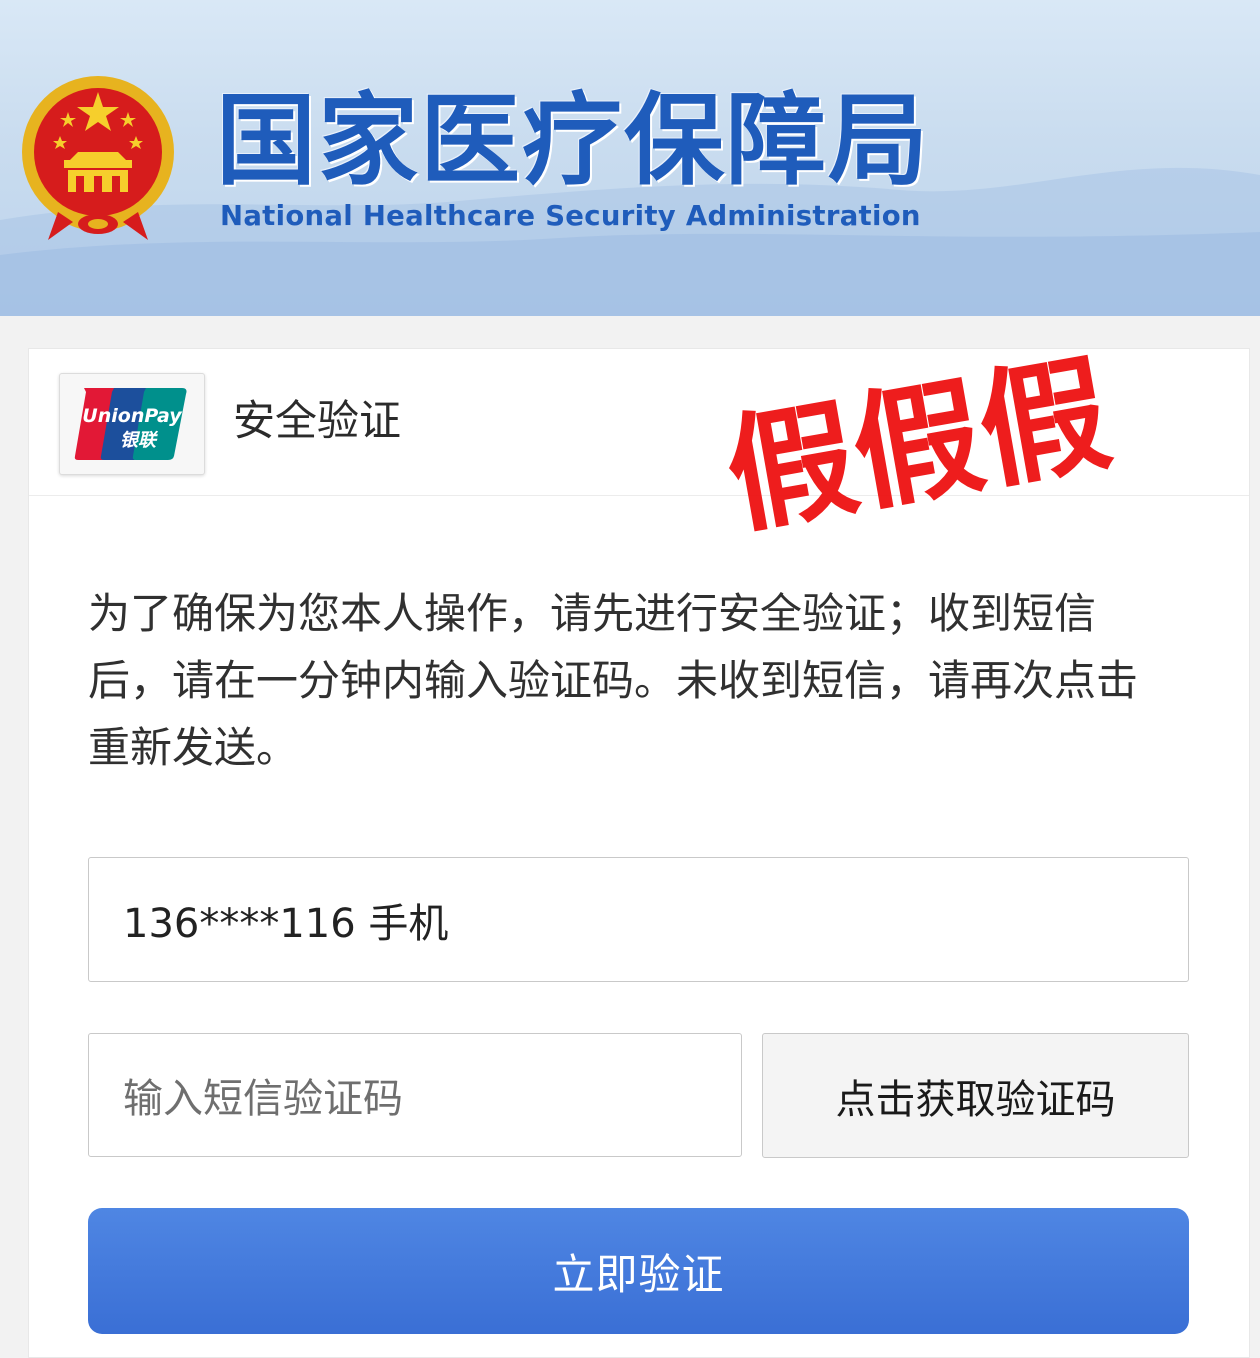  What do you see at coordinates (132, 416) in the screenshot?
I see `svg-text: UnionPay` at bounding box center [132, 416].